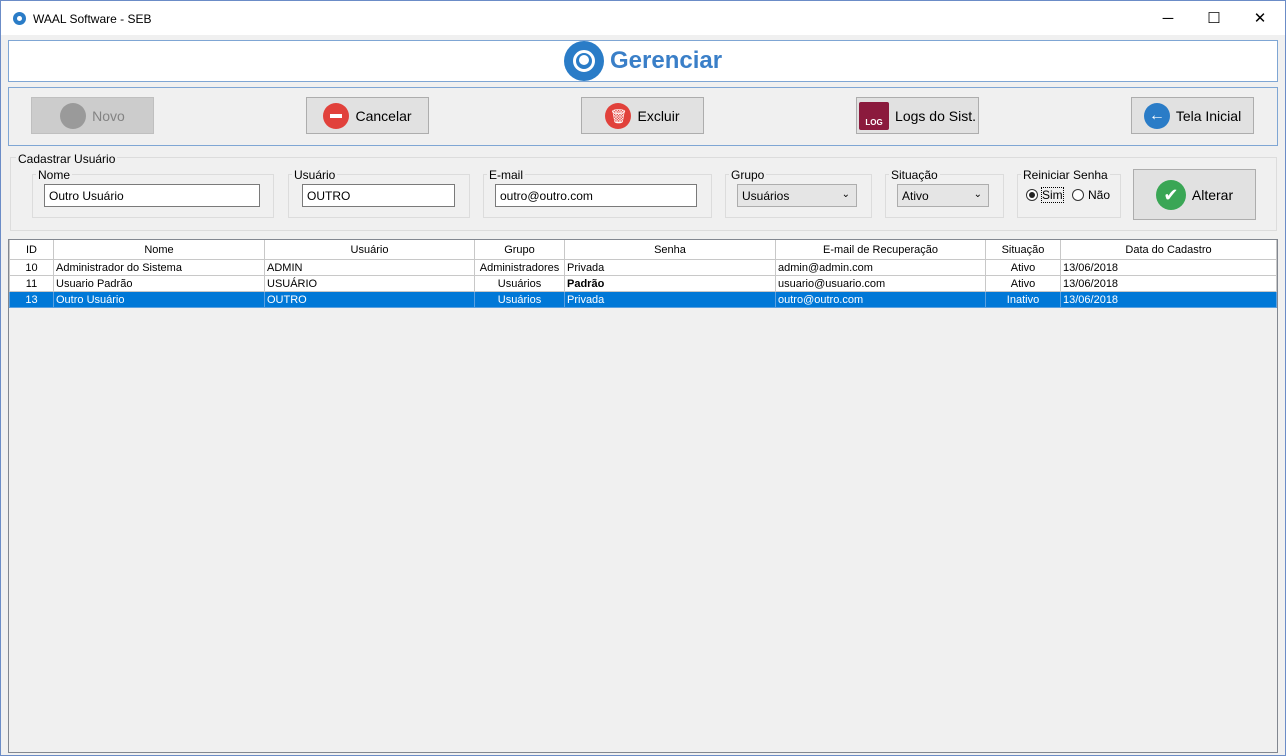 Image resolution: width=1286 pixels, height=756 pixels. What do you see at coordinates (152, 195) in the screenshot?
I see `nome-input` at bounding box center [152, 195].